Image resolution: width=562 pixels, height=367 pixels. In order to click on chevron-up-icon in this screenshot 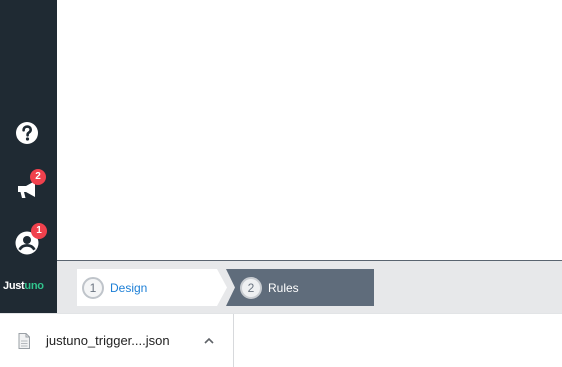, I will do `click(209, 341)`.